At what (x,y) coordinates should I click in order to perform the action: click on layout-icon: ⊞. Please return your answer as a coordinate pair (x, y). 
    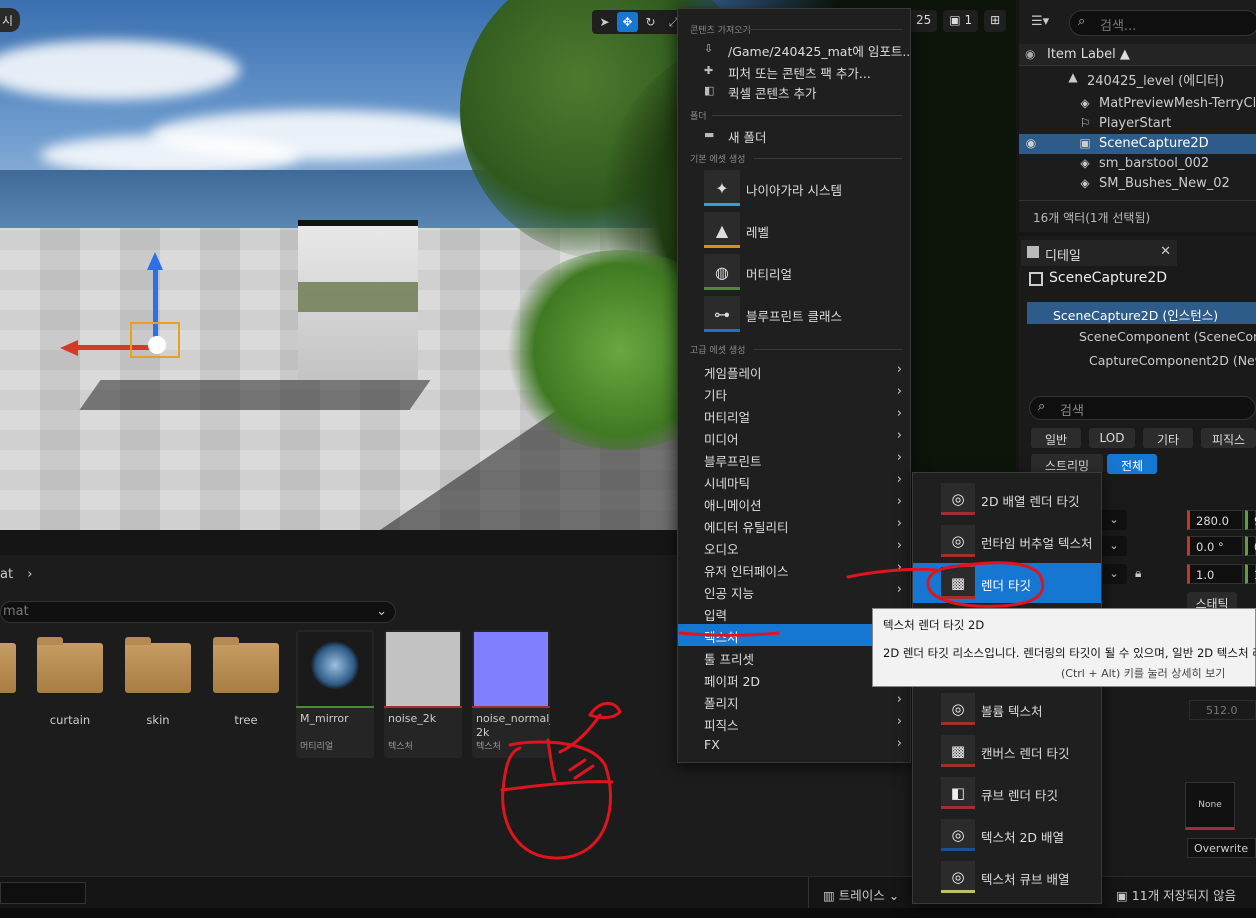
    Looking at the image, I should click on (995, 21).